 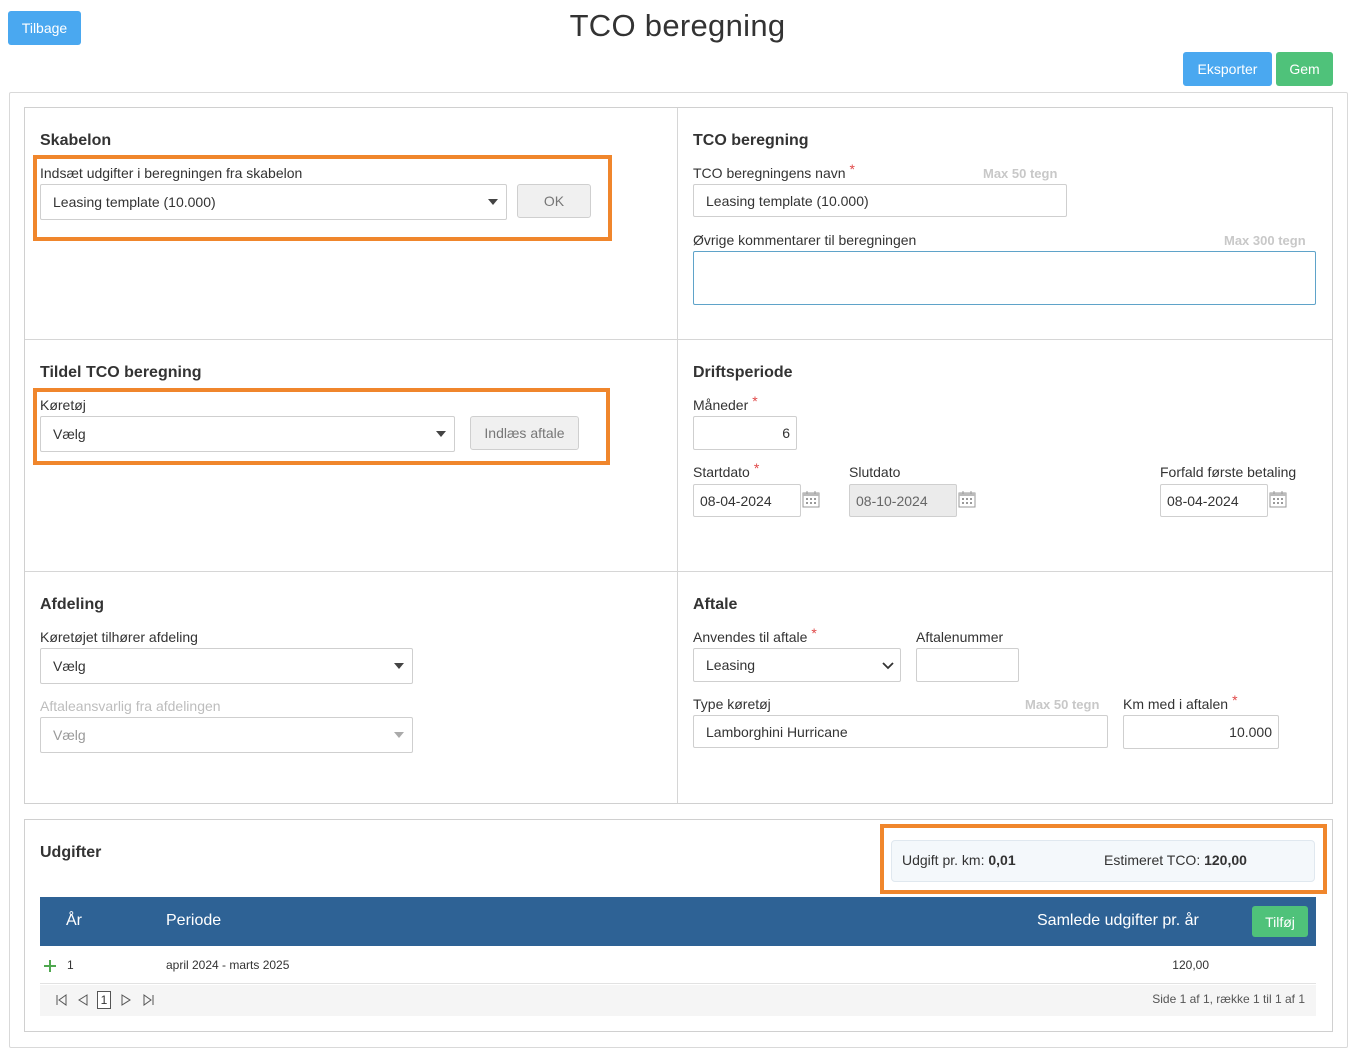 I want to click on end-date-input: 08-10-2024, so click(x=903, y=500).